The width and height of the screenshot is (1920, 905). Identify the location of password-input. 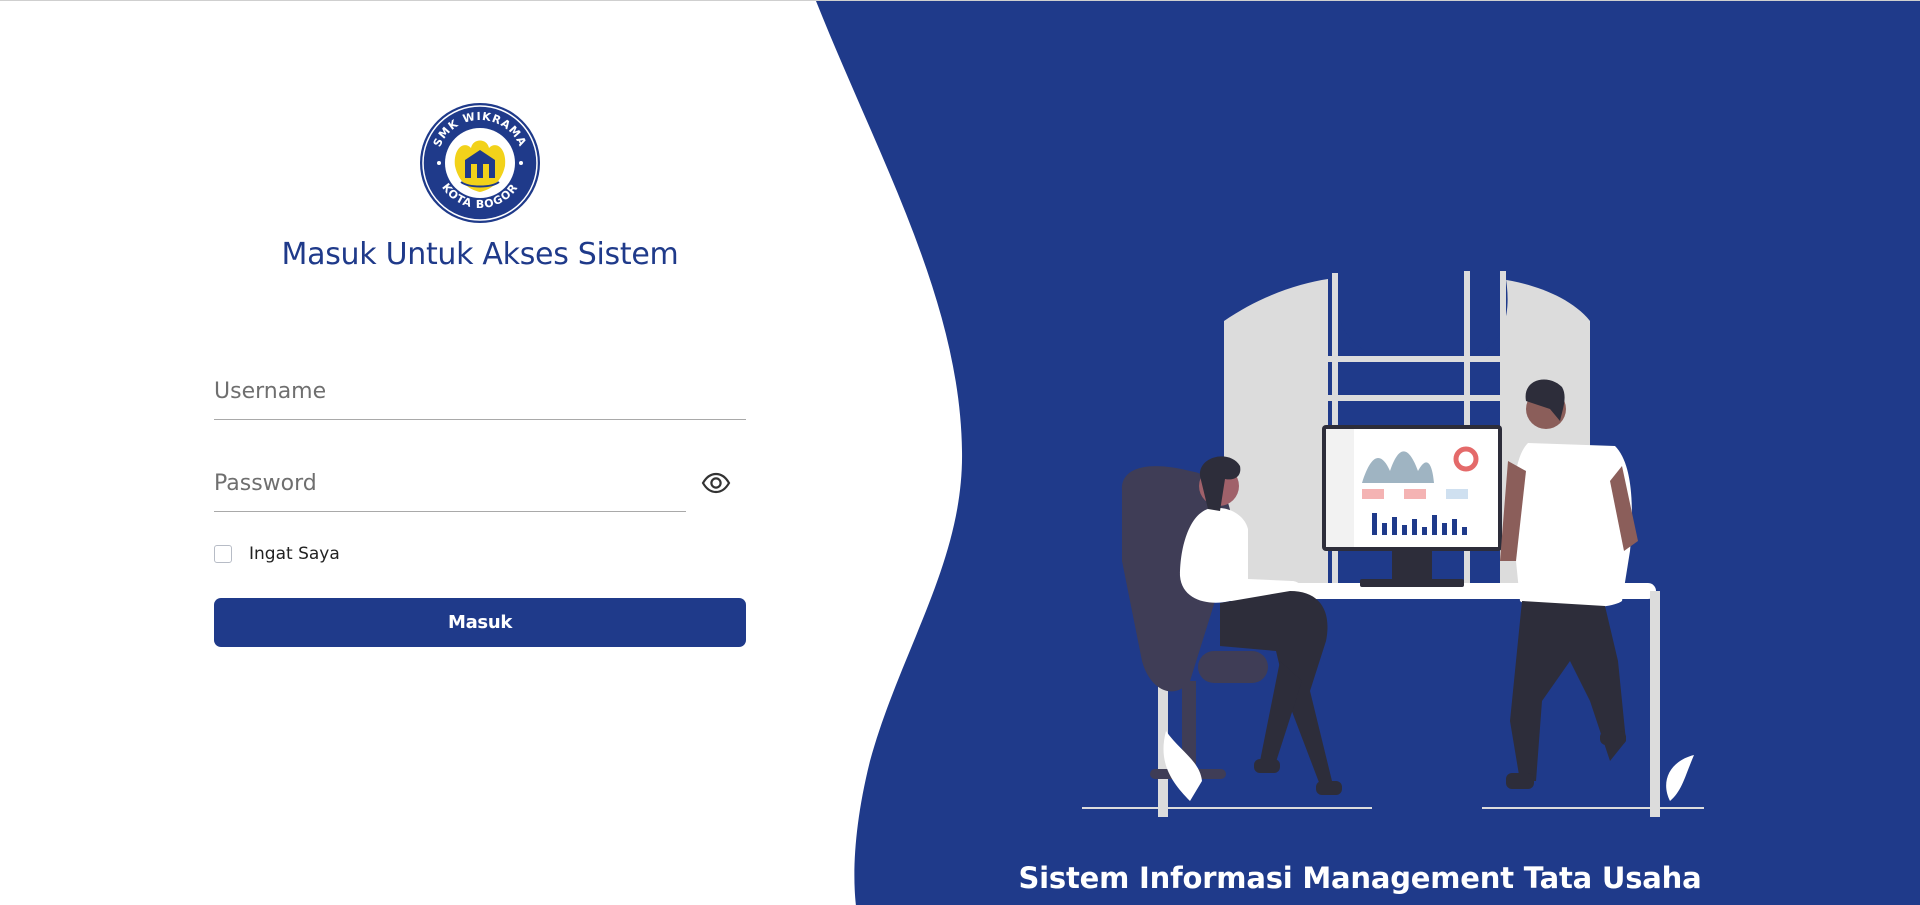
(450, 483).